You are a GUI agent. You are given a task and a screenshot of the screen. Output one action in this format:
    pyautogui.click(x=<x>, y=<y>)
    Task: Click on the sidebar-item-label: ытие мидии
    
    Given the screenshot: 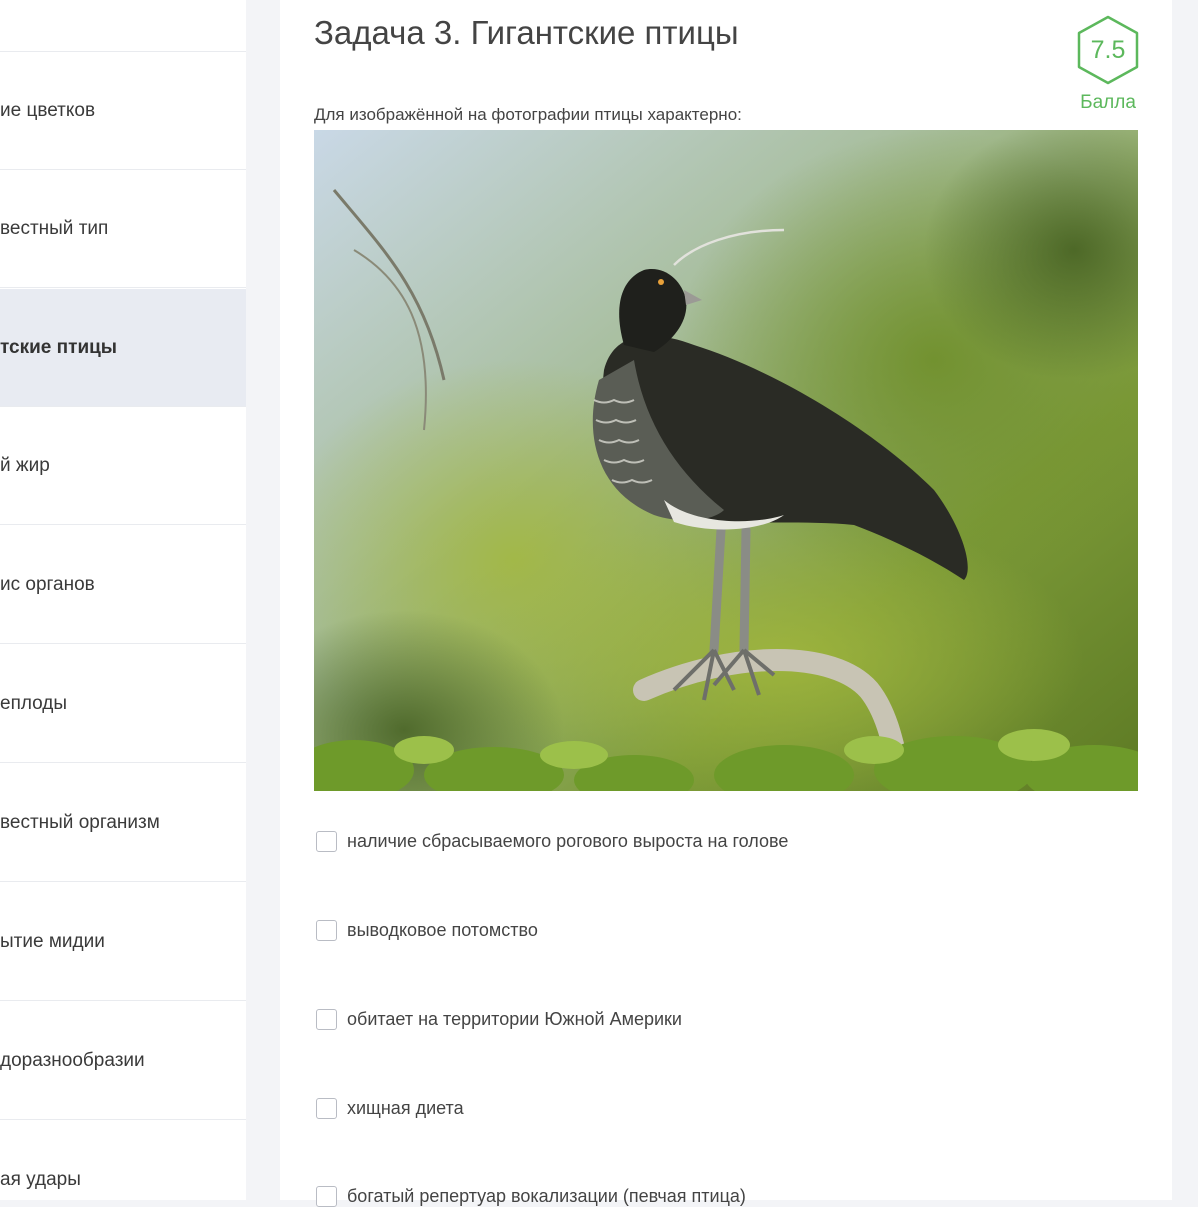 What is the action you would take?
    pyautogui.click(x=52, y=941)
    